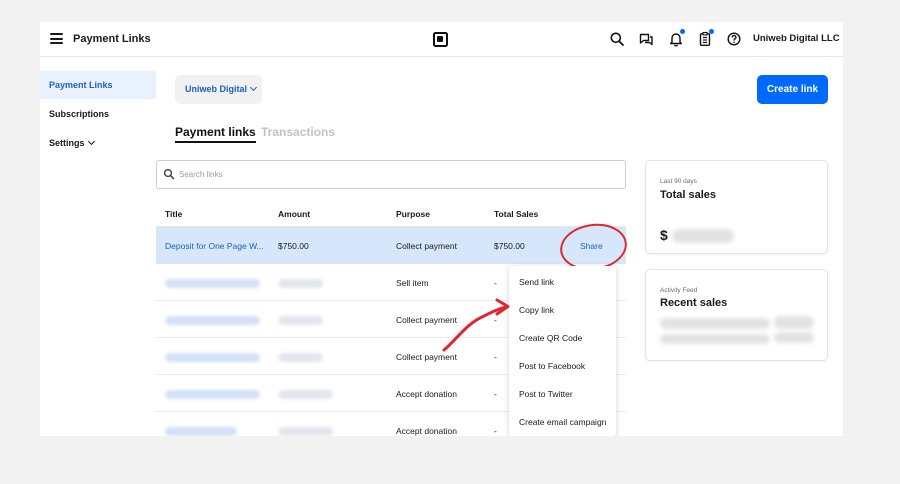  What do you see at coordinates (391, 213) in the screenshot?
I see `table-header: Title Amount Purpose Total Sales` at bounding box center [391, 213].